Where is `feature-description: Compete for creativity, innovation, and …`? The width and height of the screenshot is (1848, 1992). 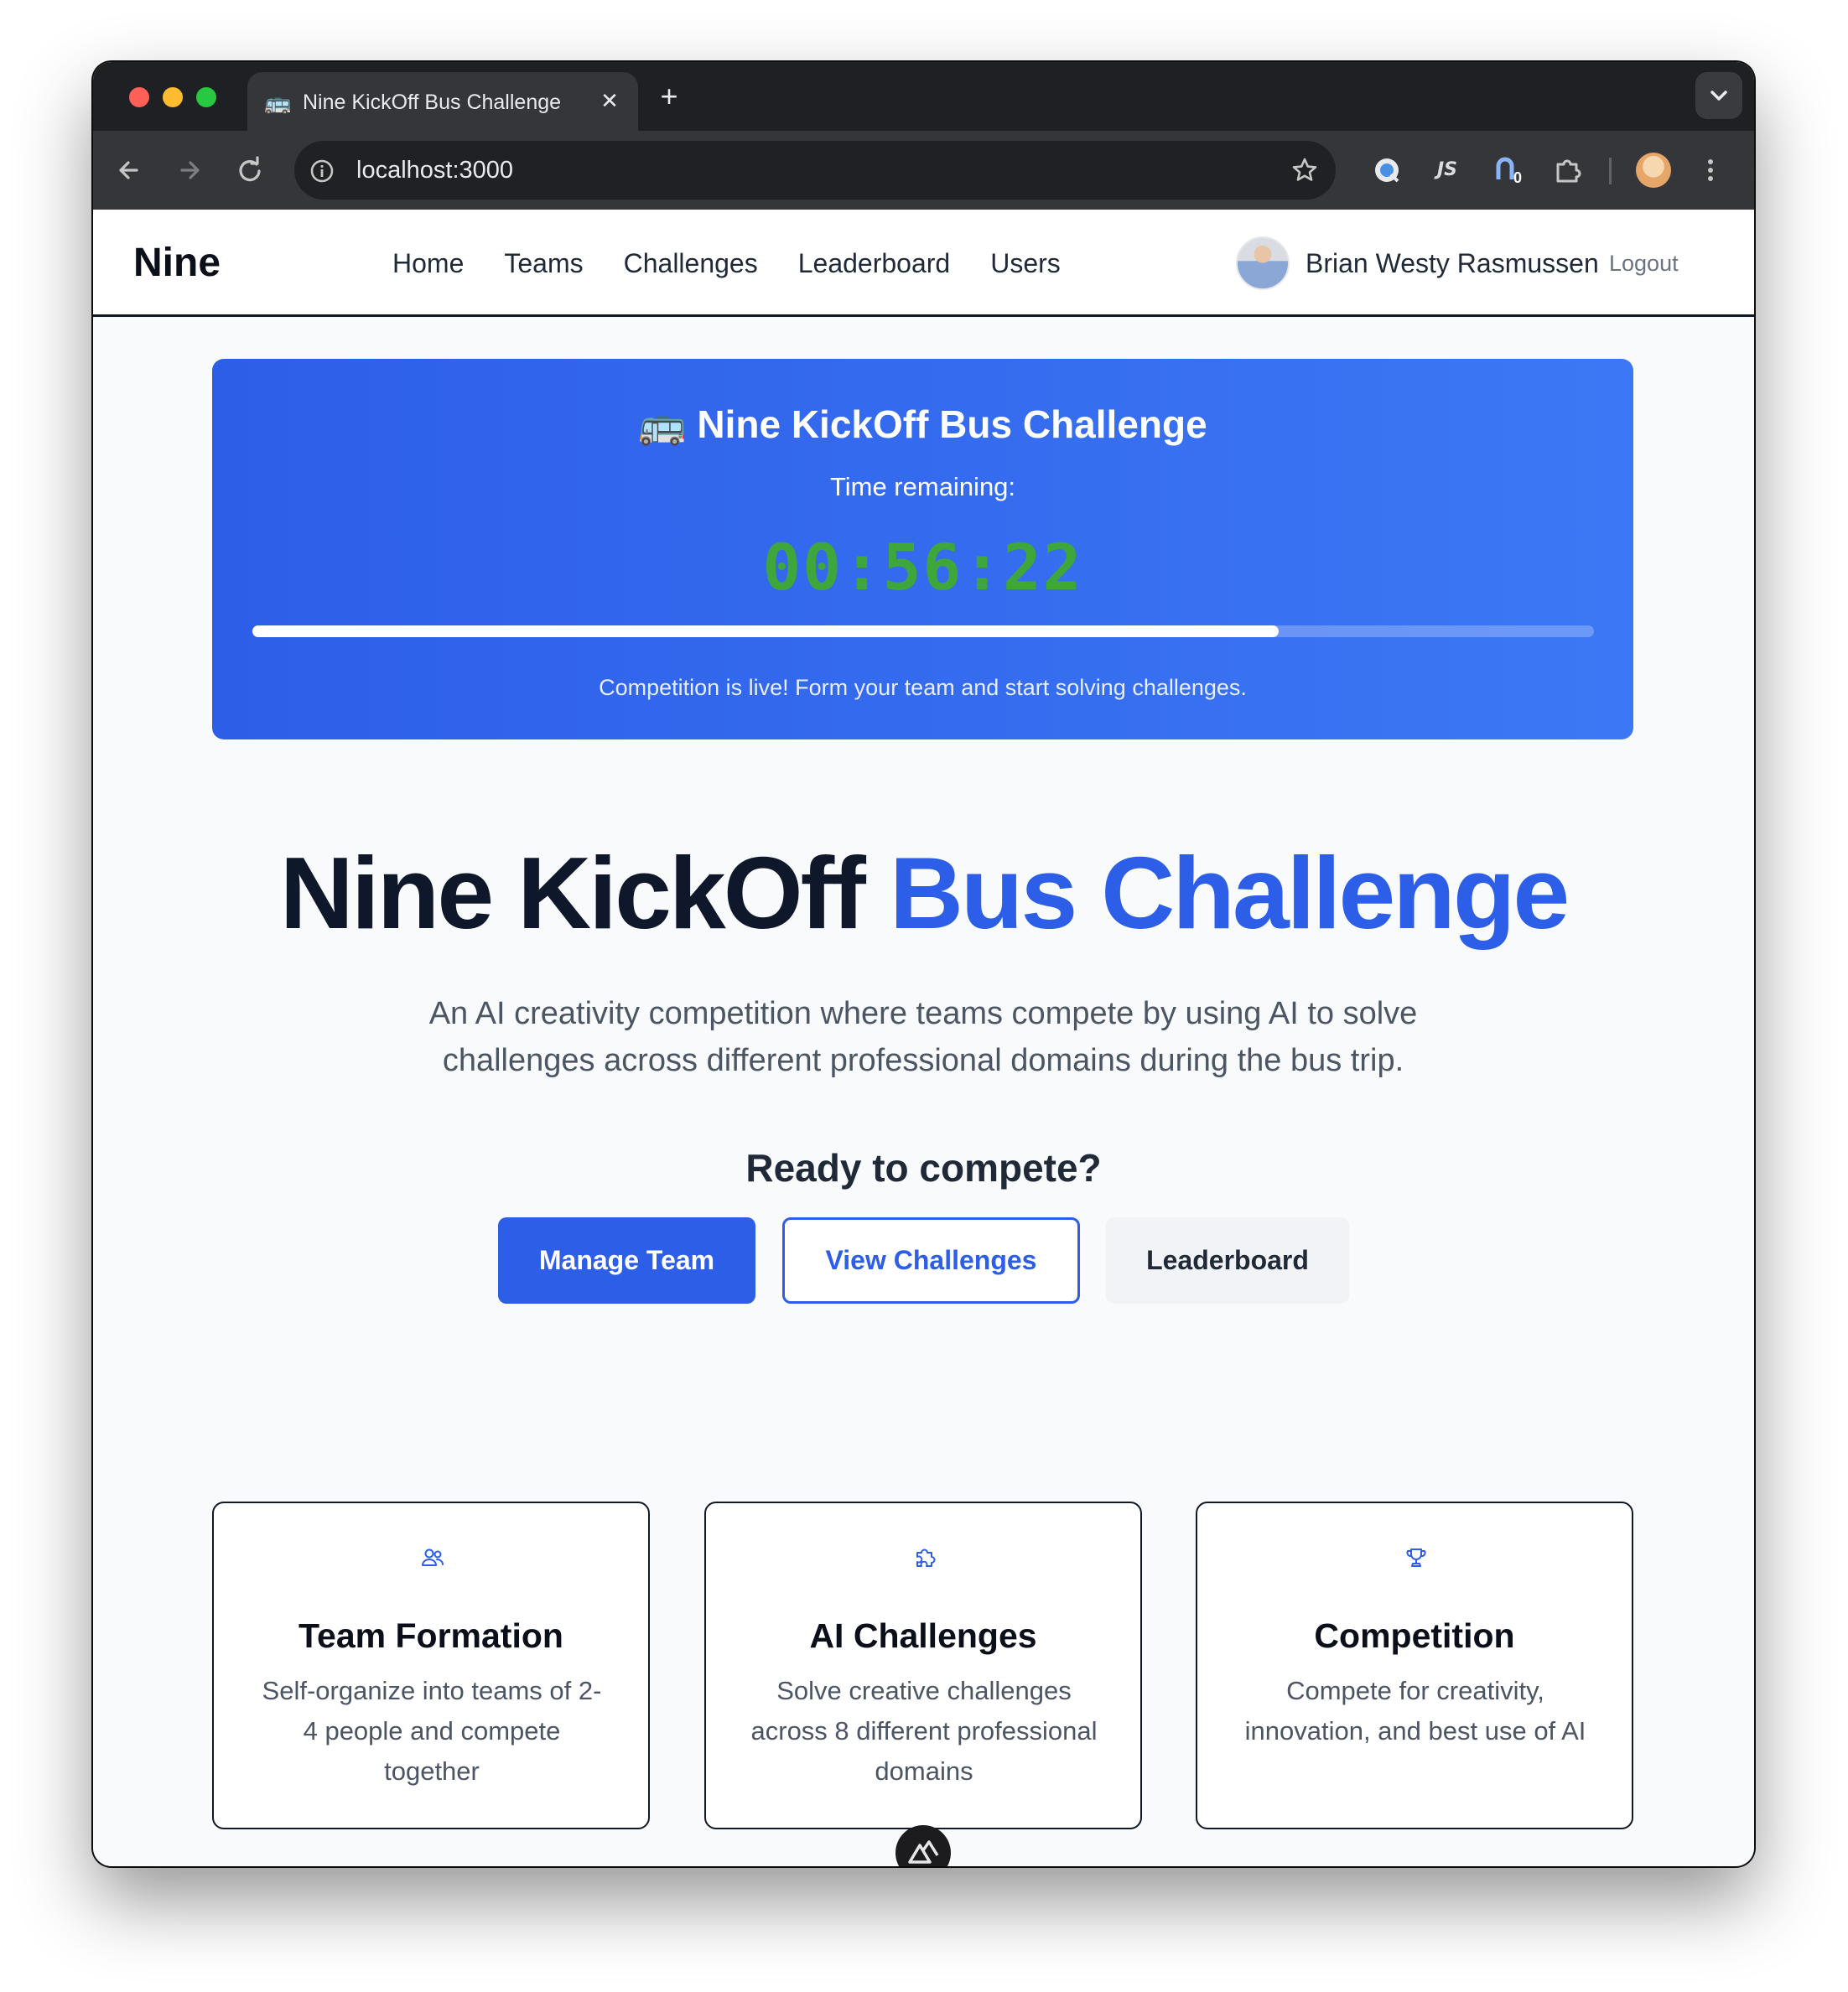 feature-description: Compete for creativity, innovation, and … is located at coordinates (1415, 1711).